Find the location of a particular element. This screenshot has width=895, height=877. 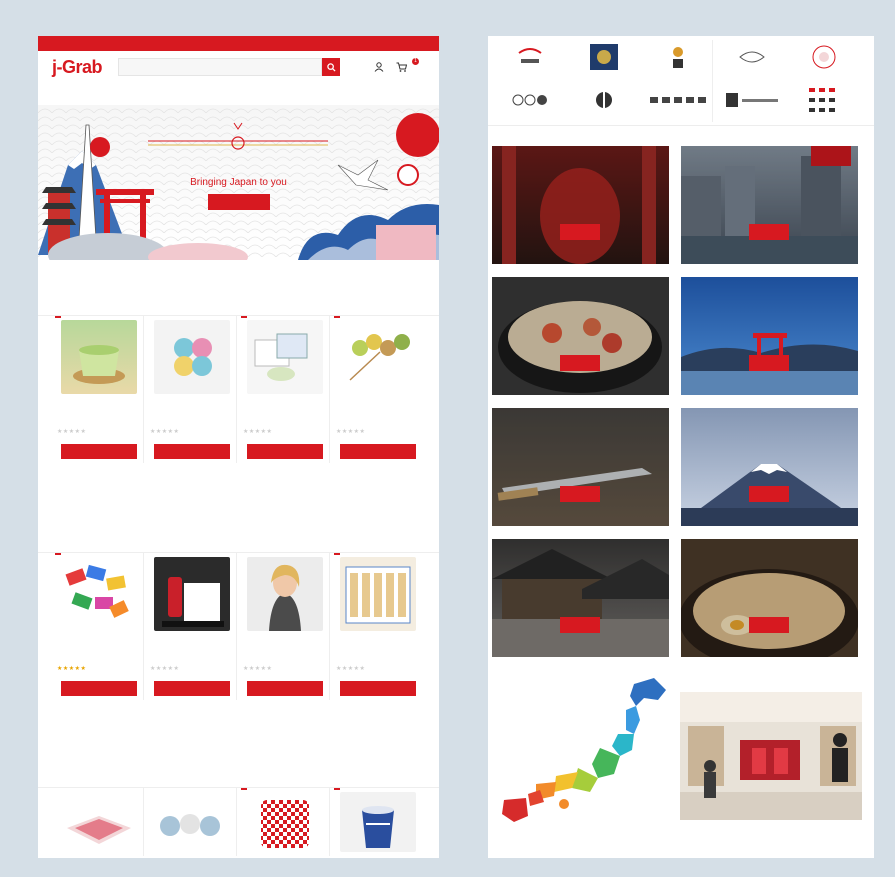

japan-map is located at coordinates (584, 750).